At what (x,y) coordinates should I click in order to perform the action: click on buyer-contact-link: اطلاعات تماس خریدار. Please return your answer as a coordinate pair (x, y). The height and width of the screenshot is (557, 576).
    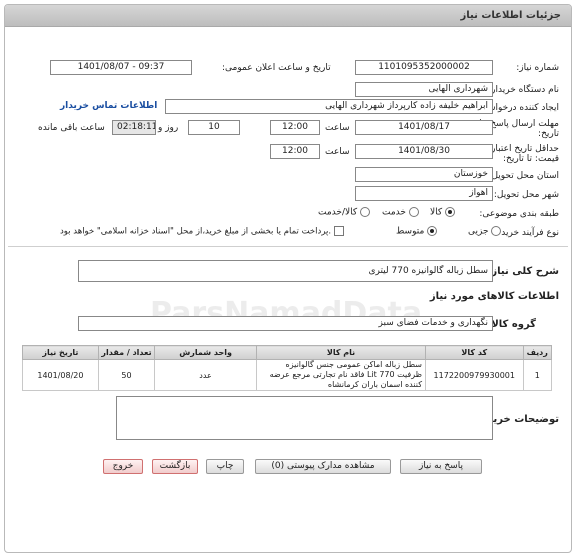
    Looking at the image, I should click on (108, 106).